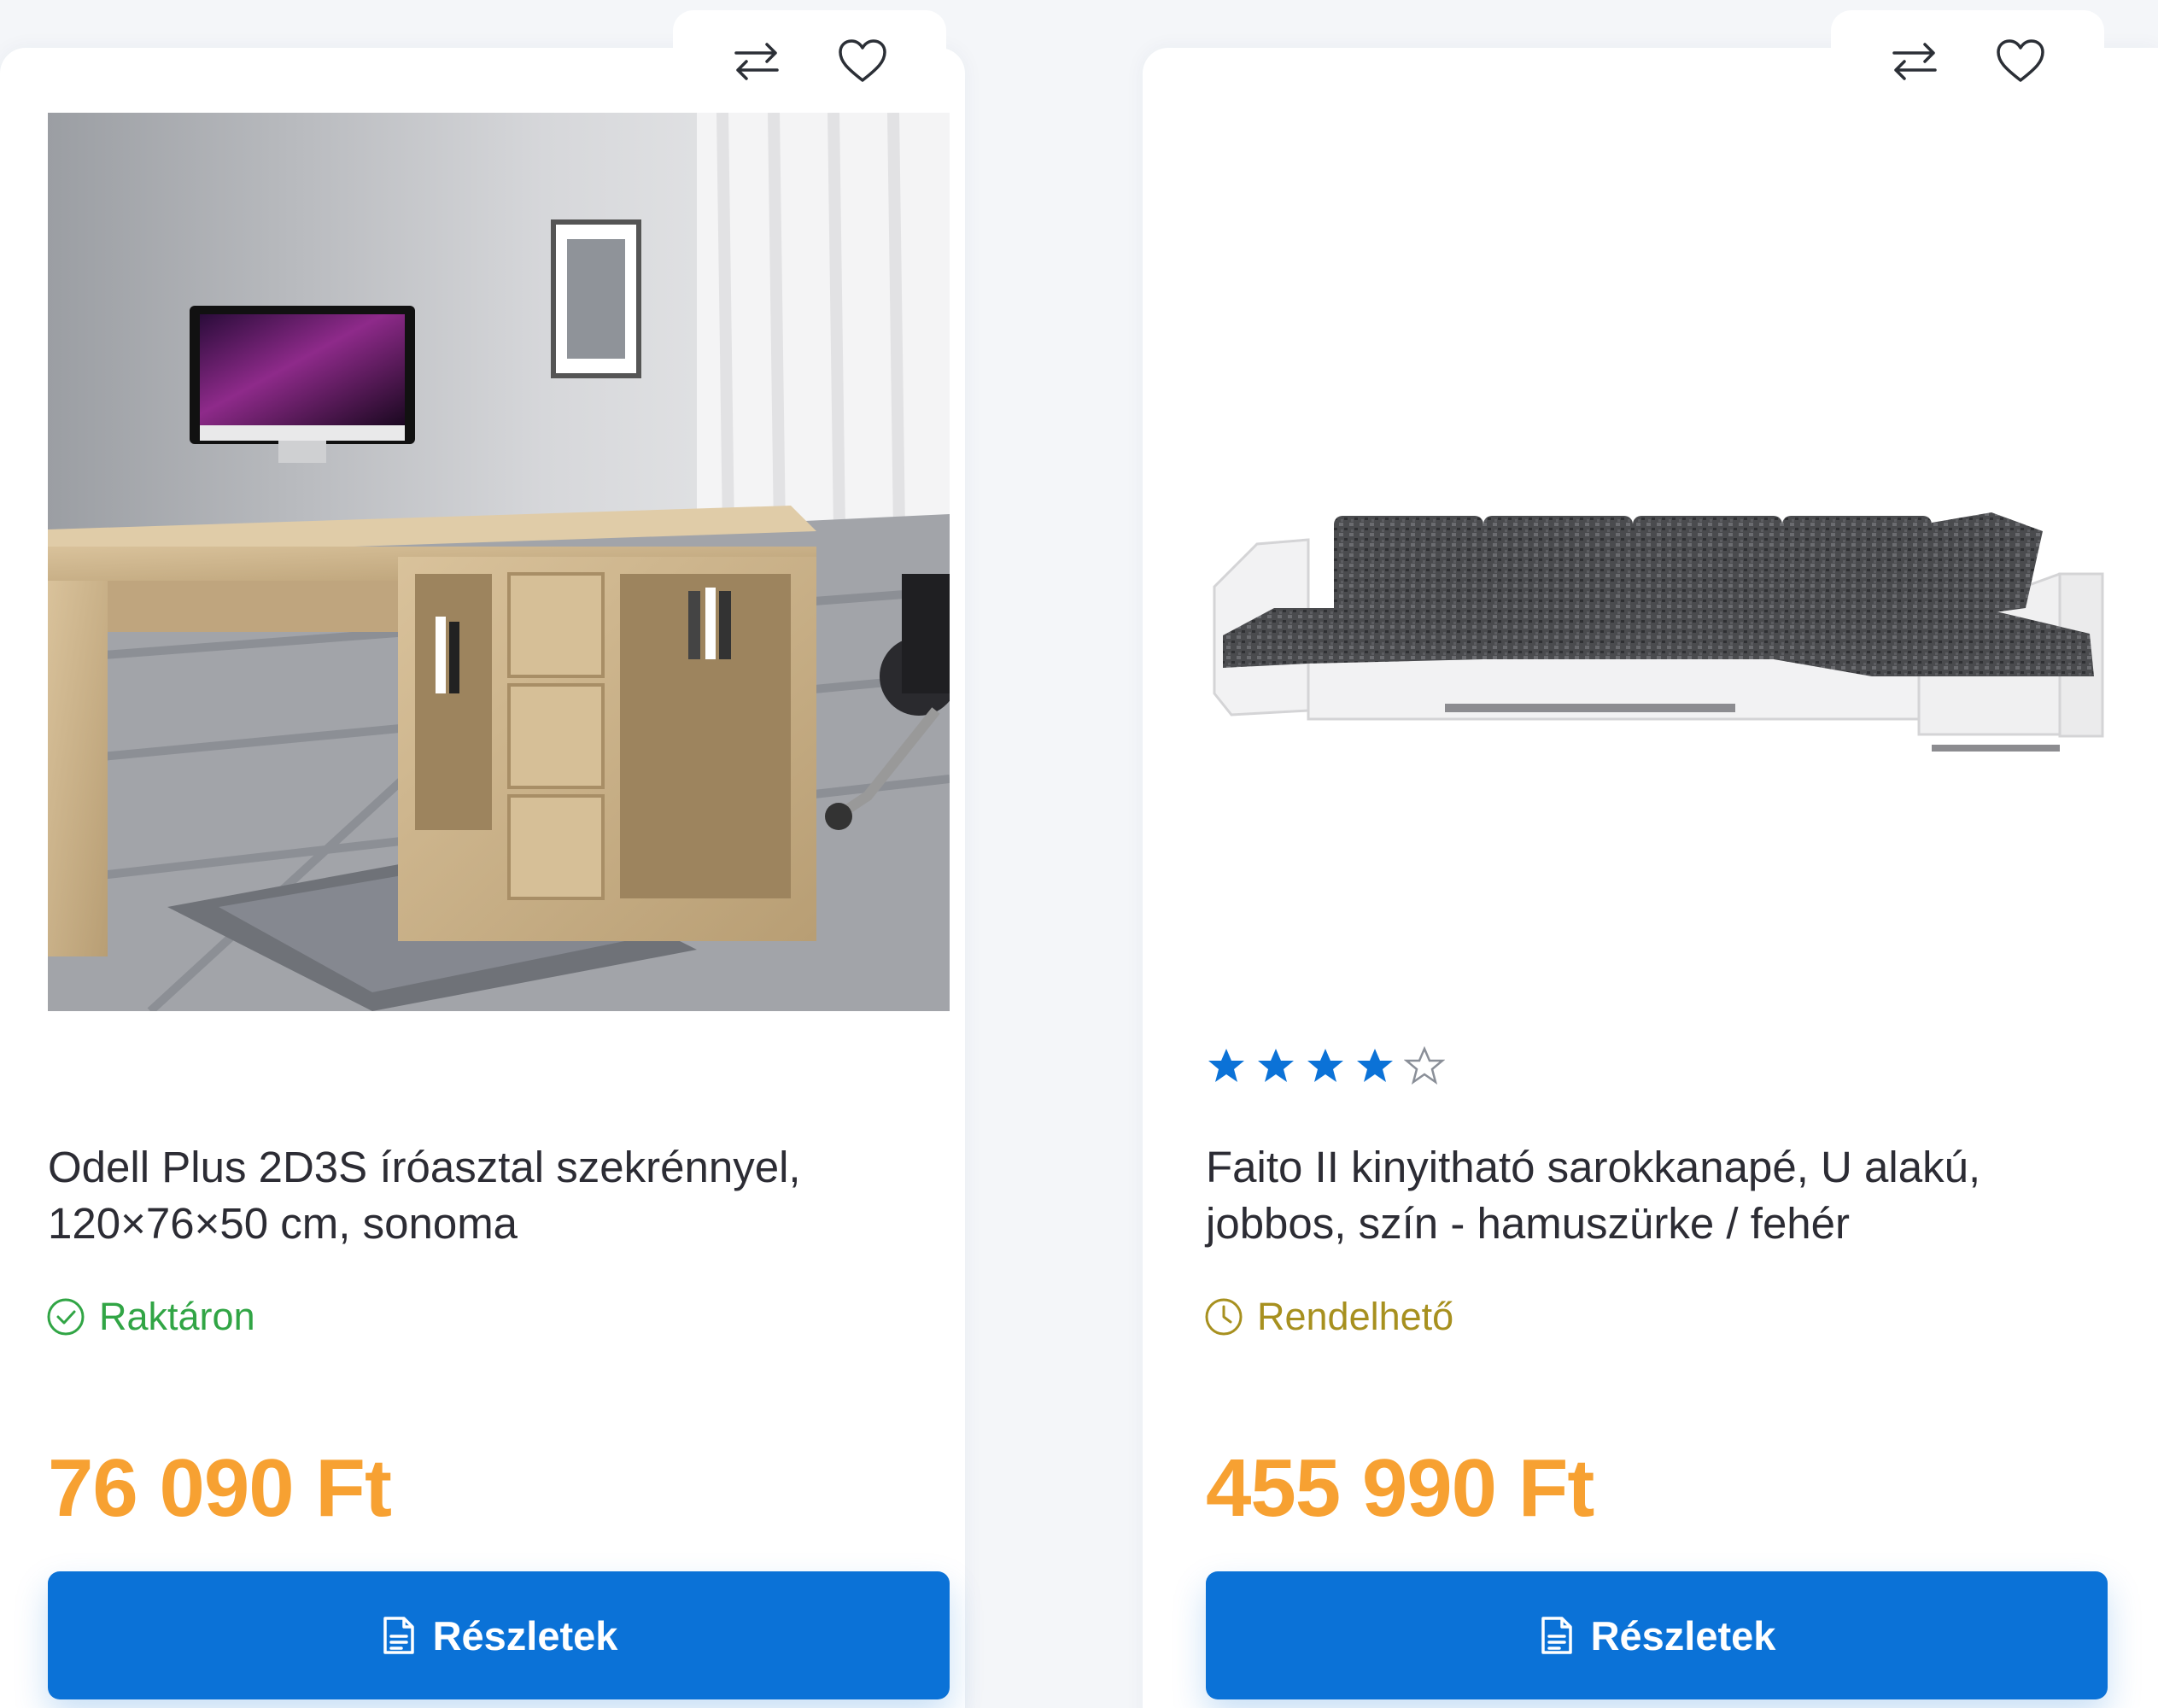  I want to click on stock-status: Rendelhető, so click(1328, 1317).